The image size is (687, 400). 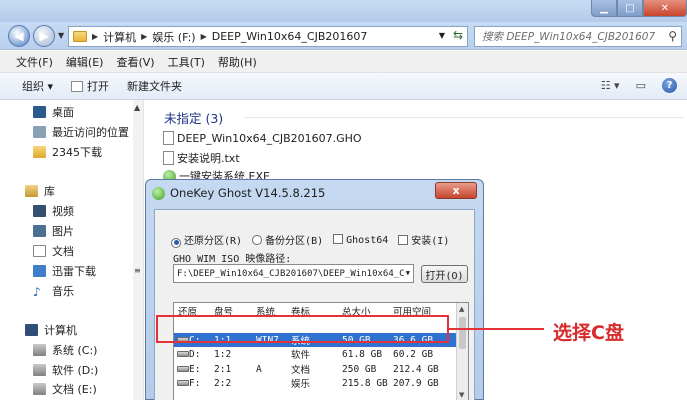 I want to click on sidebar-item-drive-e: 文档 (E:), so click(x=65, y=389).